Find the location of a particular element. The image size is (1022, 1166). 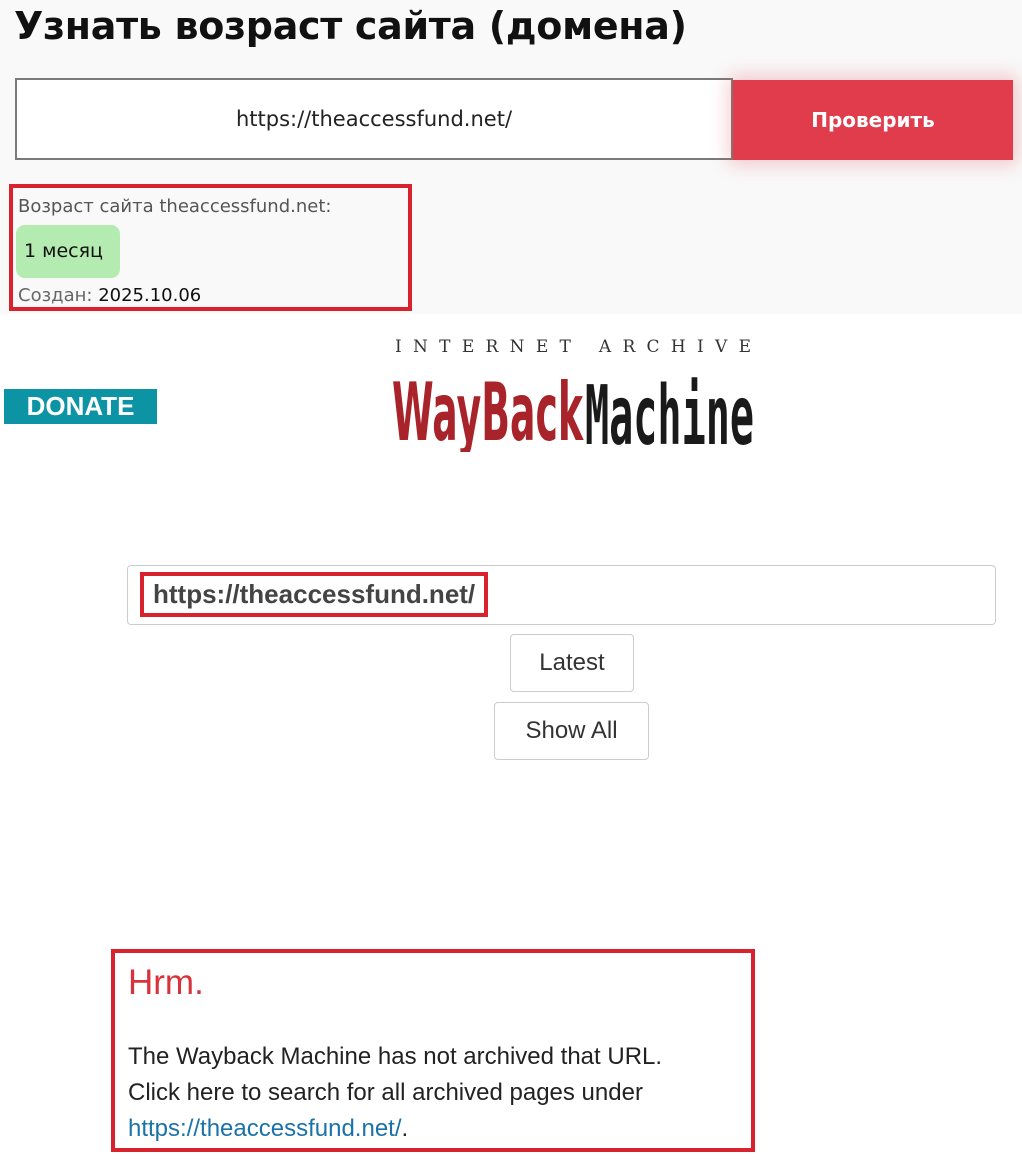

wayback-url-text: https://theaccessfund.net/ is located at coordinates (314, 594).